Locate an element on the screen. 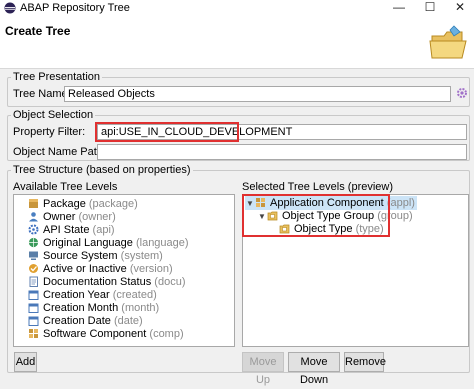 Image resolution: width=474 pixels, height=389 pixels. person-icon is located at coordinates (33, 217).